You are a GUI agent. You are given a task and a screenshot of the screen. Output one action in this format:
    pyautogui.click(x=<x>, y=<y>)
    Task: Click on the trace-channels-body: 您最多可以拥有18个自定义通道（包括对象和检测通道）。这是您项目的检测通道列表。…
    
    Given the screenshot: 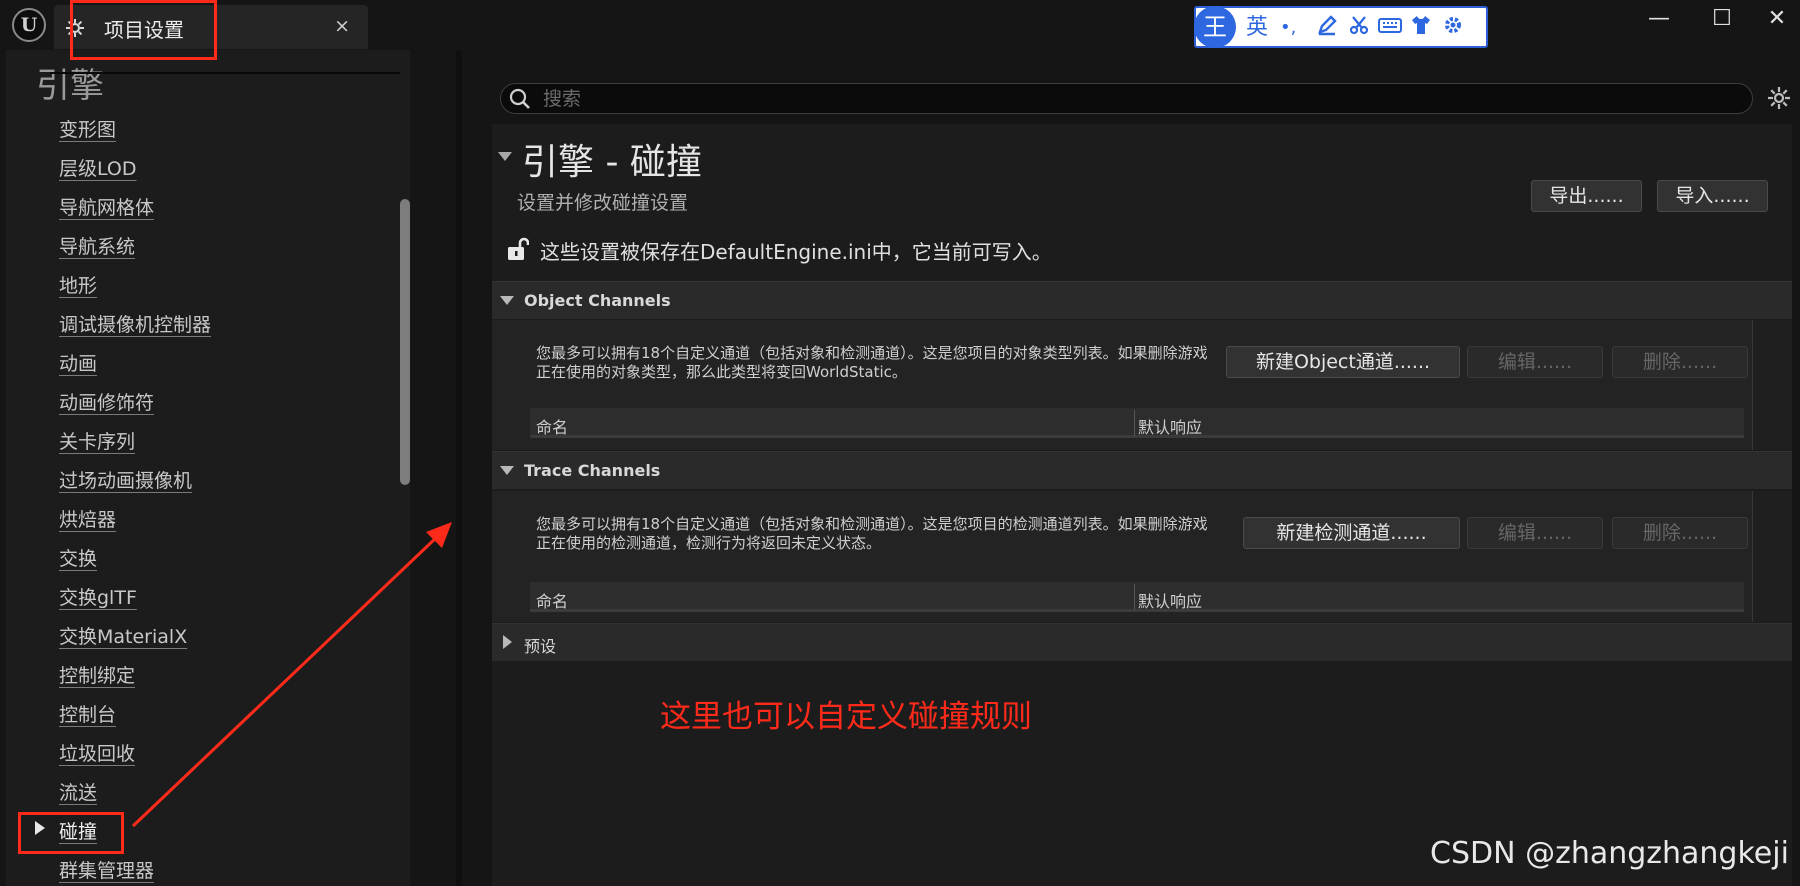 What is the action you would take?
    pyautogui.click(x=1142, y=556)
    